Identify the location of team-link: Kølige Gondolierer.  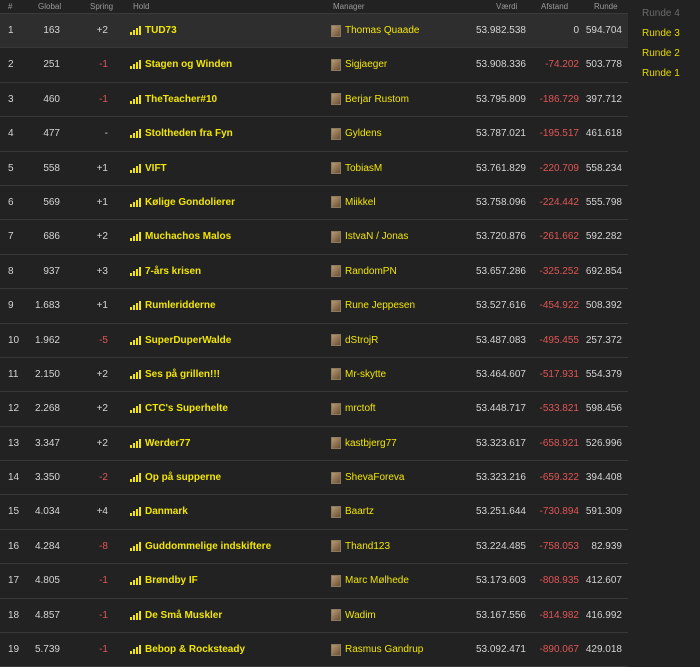
(182, 202).